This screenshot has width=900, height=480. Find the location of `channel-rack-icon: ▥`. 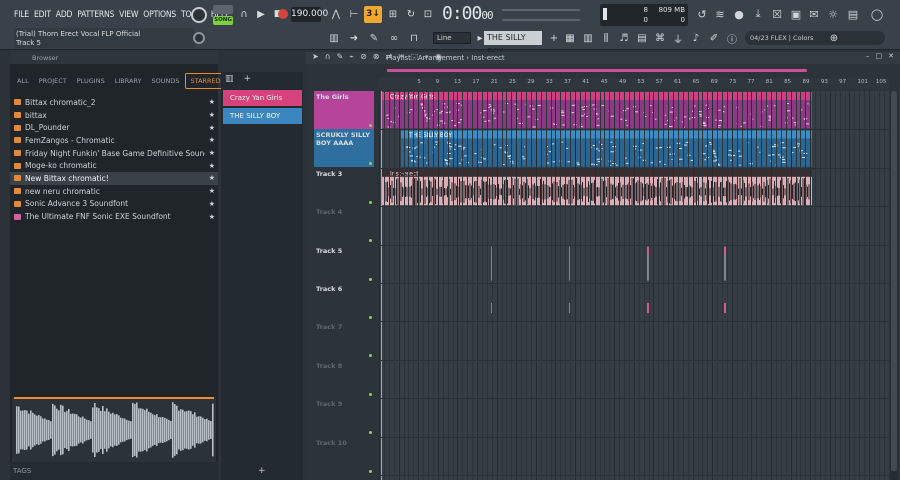

channel-rack-icon: ▥ is located at coordinates (588, 38).